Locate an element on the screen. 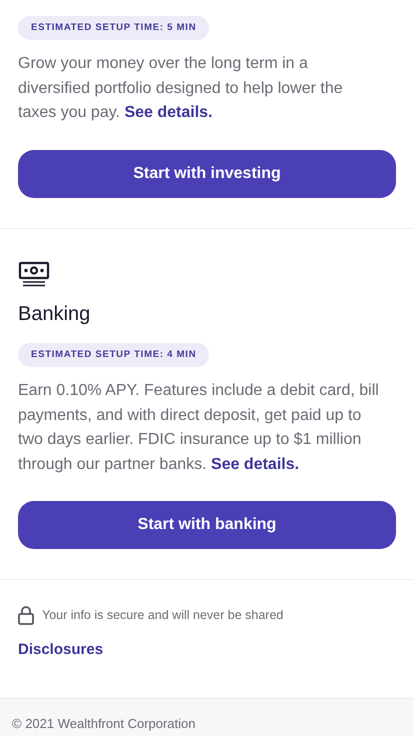  disclosures-link: Disclosures is located at coordinates (61, 650).